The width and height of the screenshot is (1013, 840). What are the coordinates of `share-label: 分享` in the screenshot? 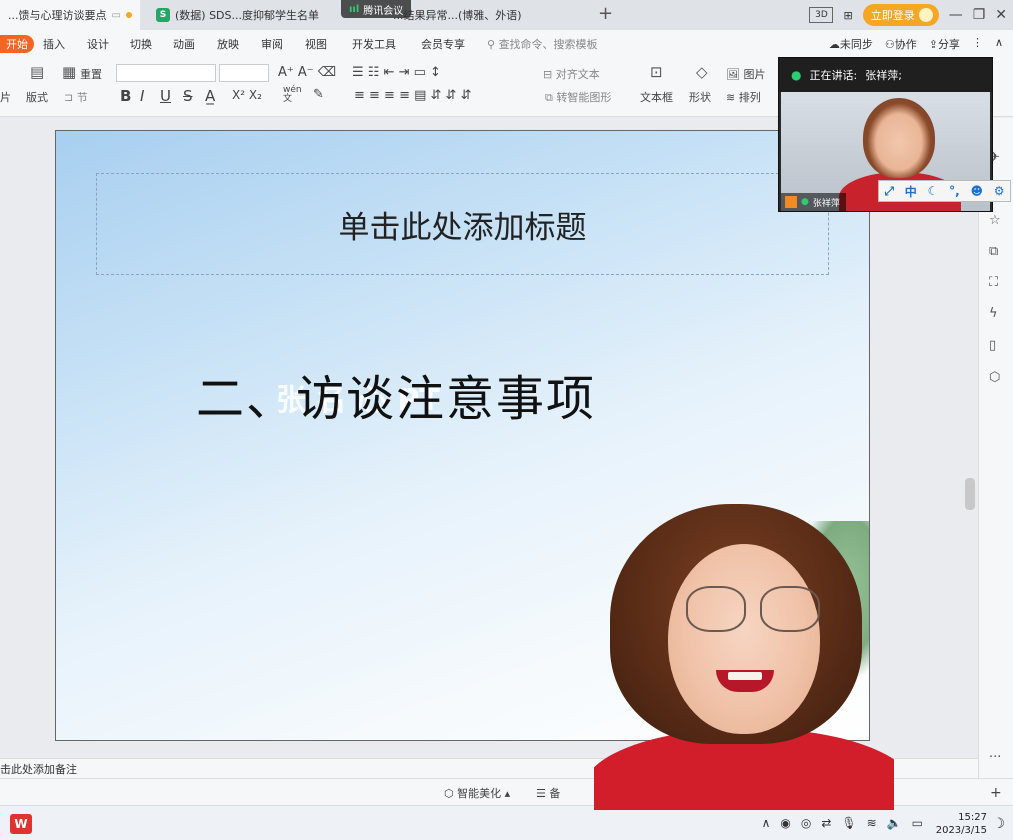 It's located at (948, 44).